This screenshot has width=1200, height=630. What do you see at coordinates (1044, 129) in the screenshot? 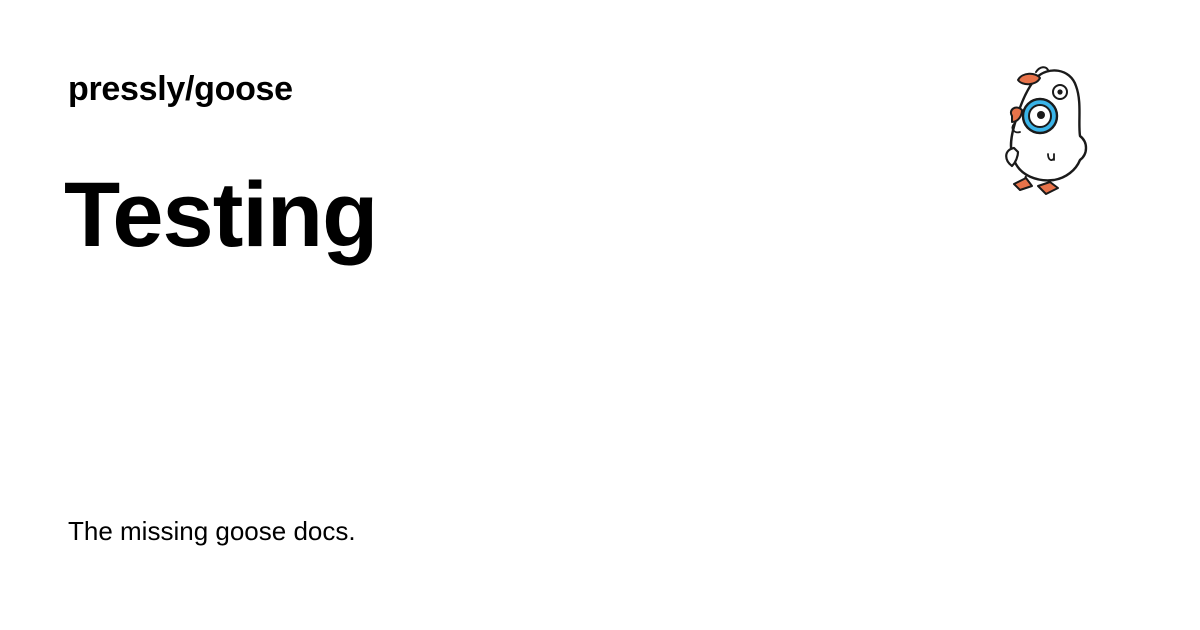
I see `goose-mascot-icon` at bounding box center [1044, 129].